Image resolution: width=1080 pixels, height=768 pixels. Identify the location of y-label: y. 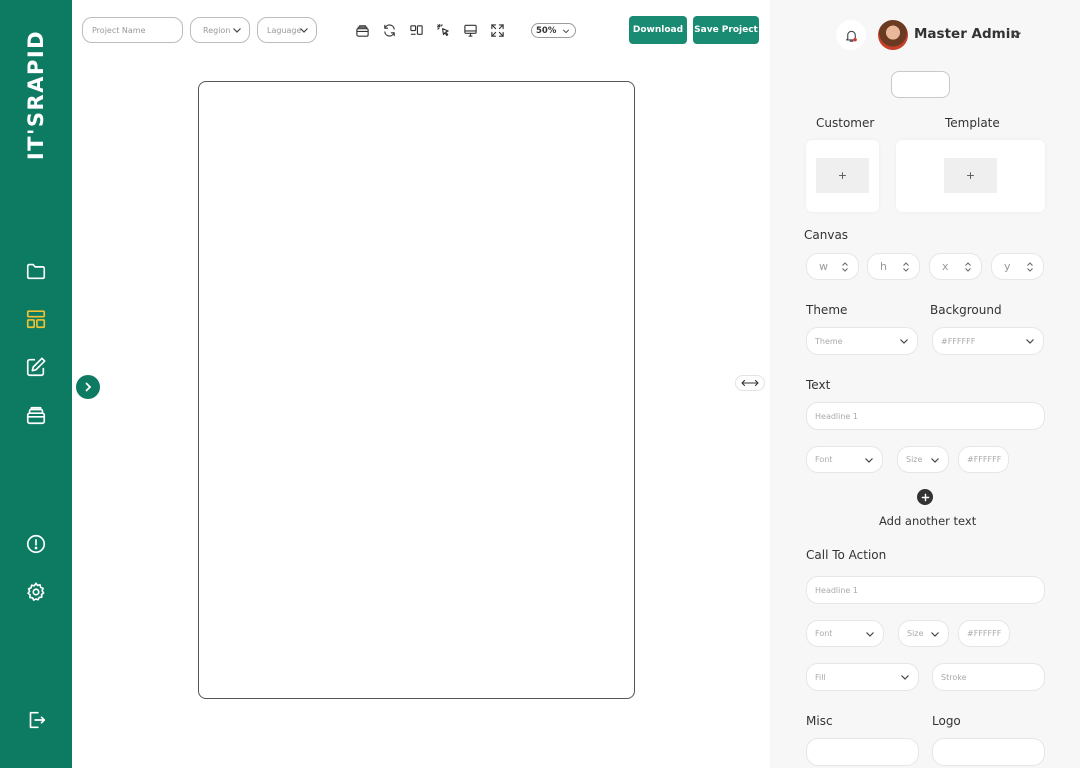
(1007, 266).